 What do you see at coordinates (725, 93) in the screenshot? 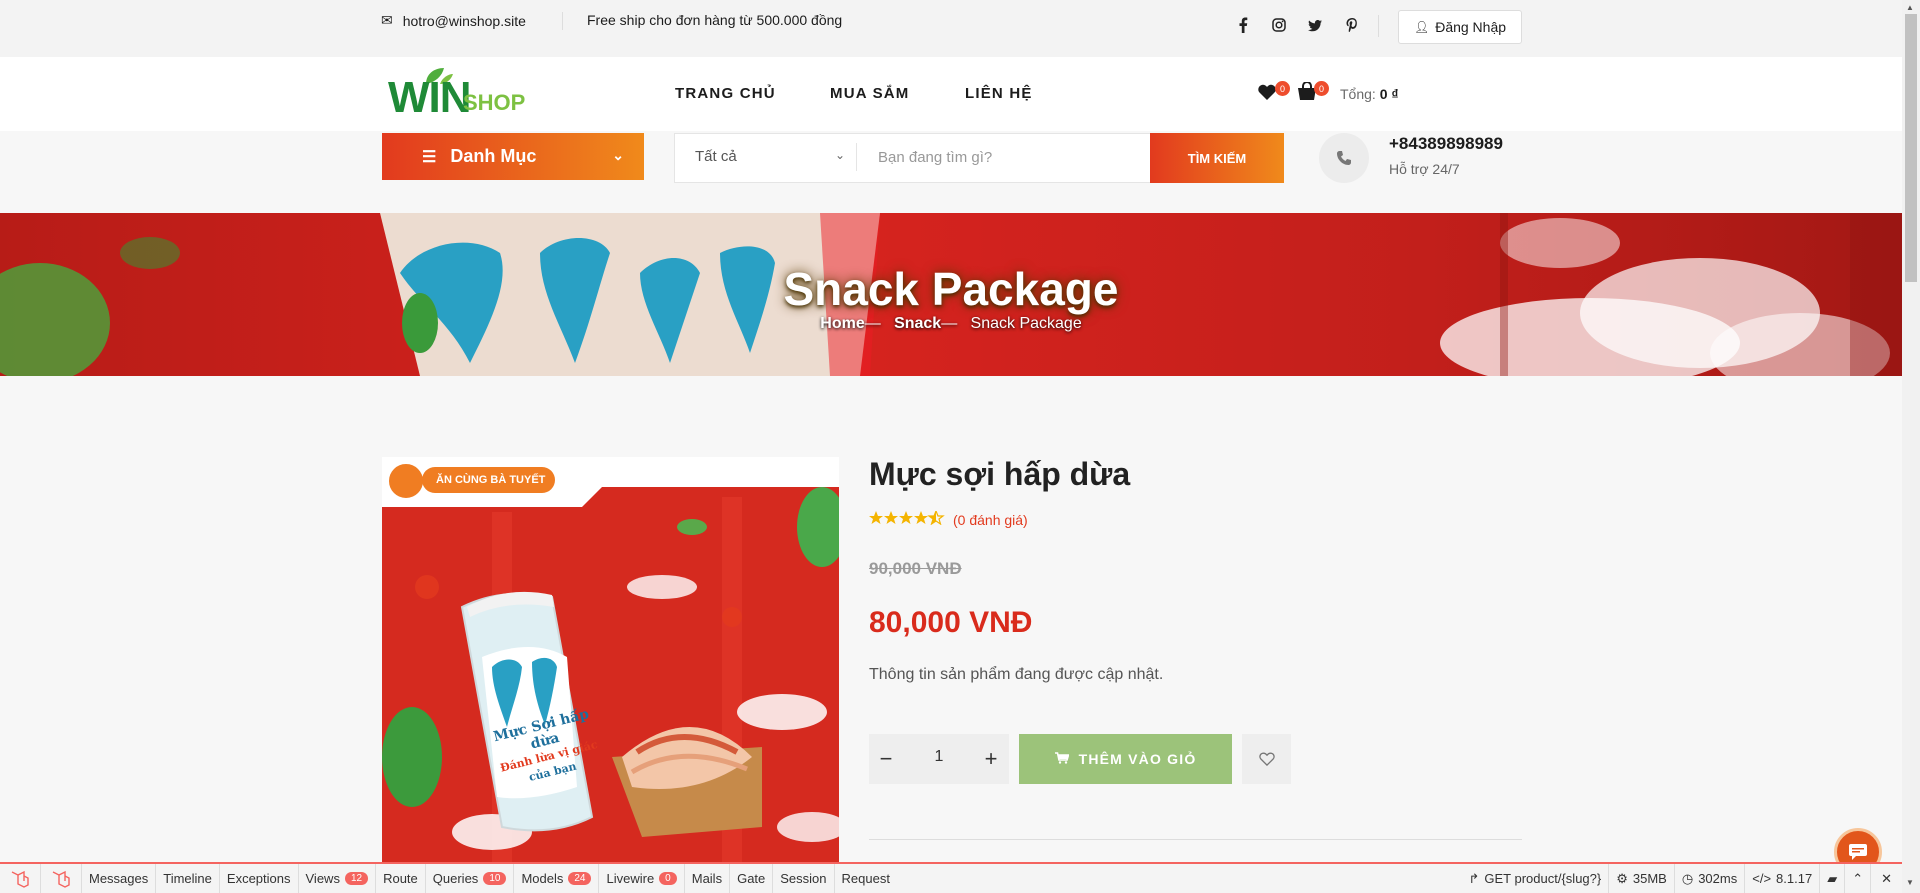
I see `nav-home: TRANG CHỦ` at bounding box center [725, 93].